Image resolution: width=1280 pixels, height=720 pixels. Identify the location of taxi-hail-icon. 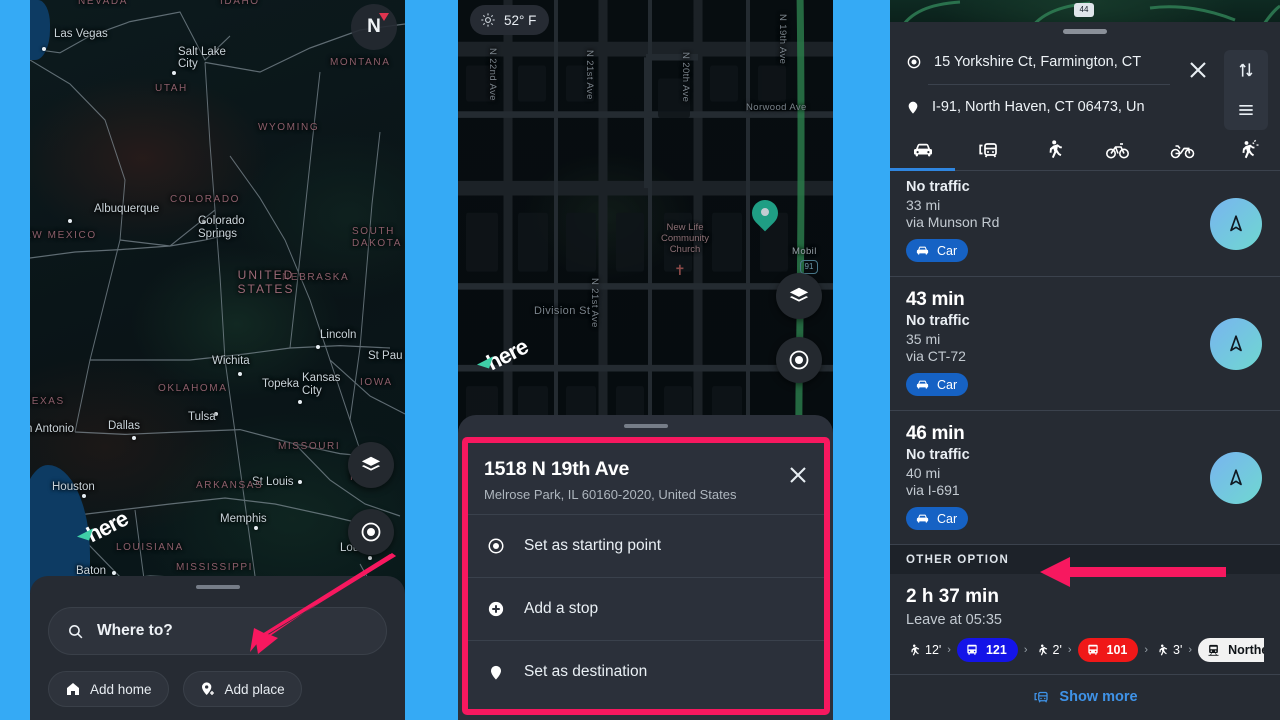
(1250, 148).